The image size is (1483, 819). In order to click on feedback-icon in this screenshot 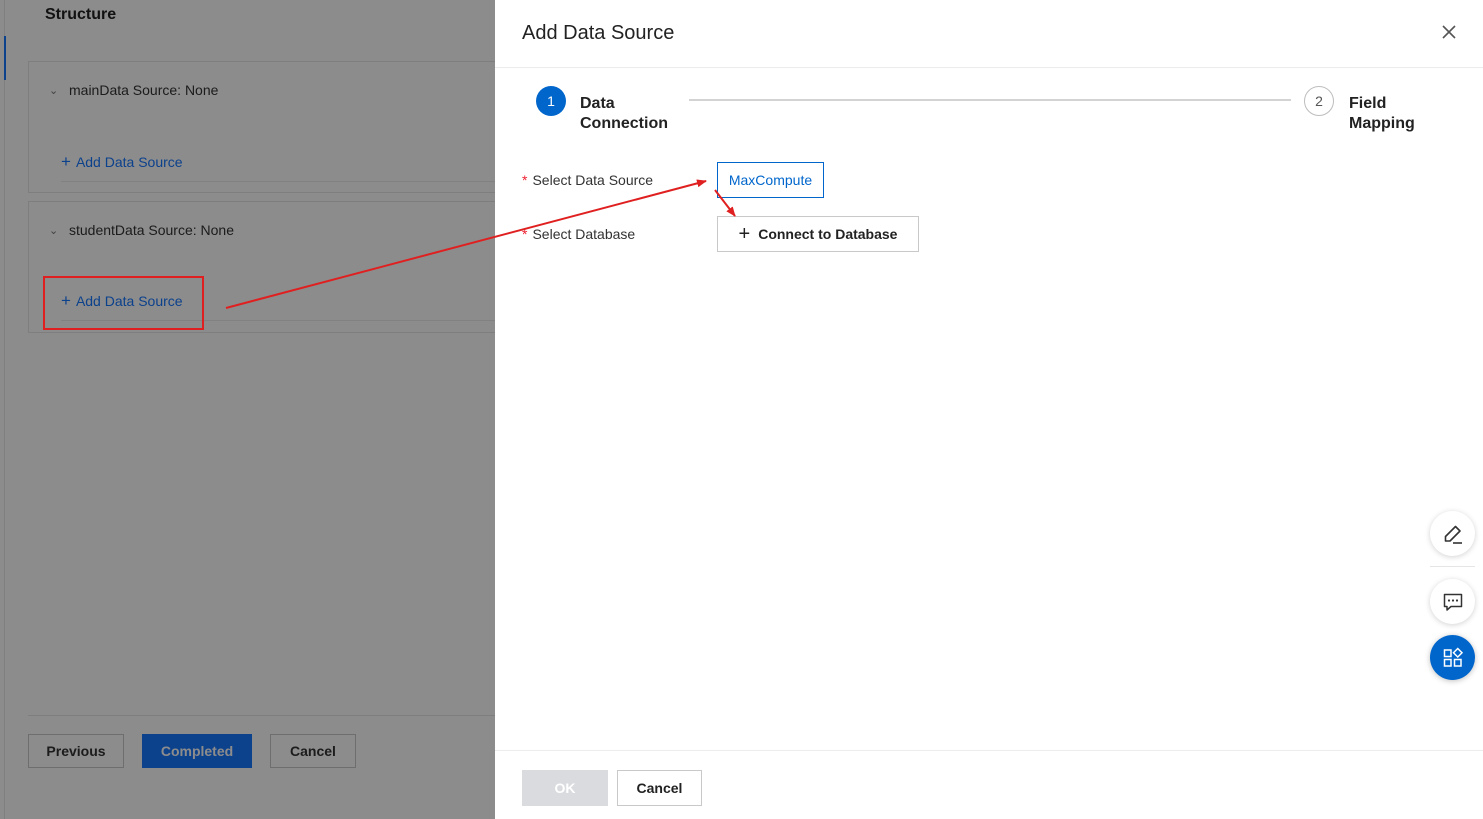, I will do `click(1452, 602)`.